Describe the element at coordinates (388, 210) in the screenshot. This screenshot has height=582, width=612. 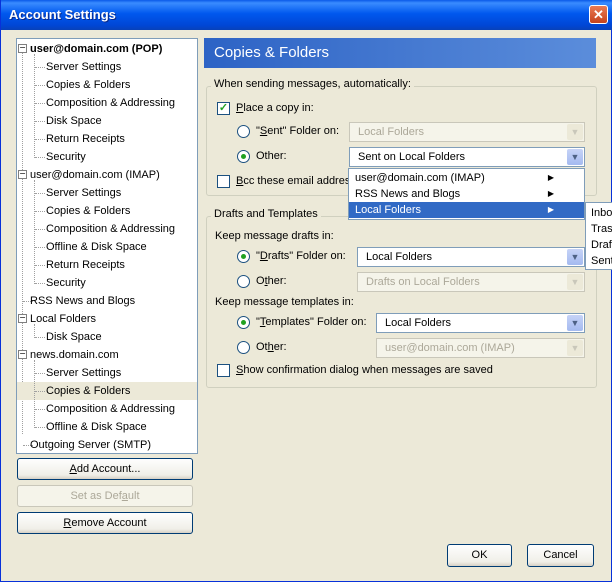
I see `folder-menu-item-label: Local Folders` at that location.